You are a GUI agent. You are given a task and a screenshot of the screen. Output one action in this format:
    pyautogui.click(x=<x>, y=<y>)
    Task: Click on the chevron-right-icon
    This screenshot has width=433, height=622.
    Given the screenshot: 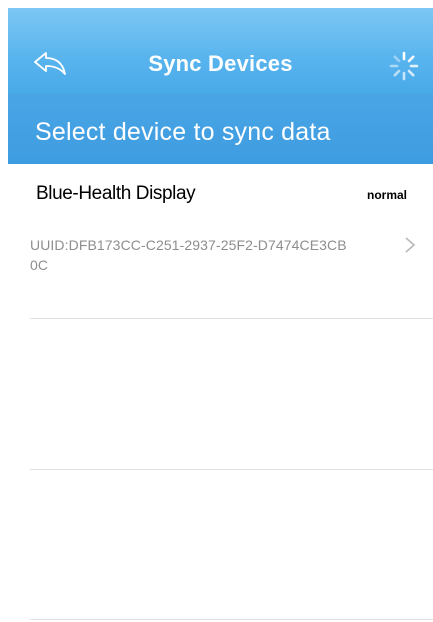 What is the action you would take?
    pyautogui.click(x=410, y=245)
    